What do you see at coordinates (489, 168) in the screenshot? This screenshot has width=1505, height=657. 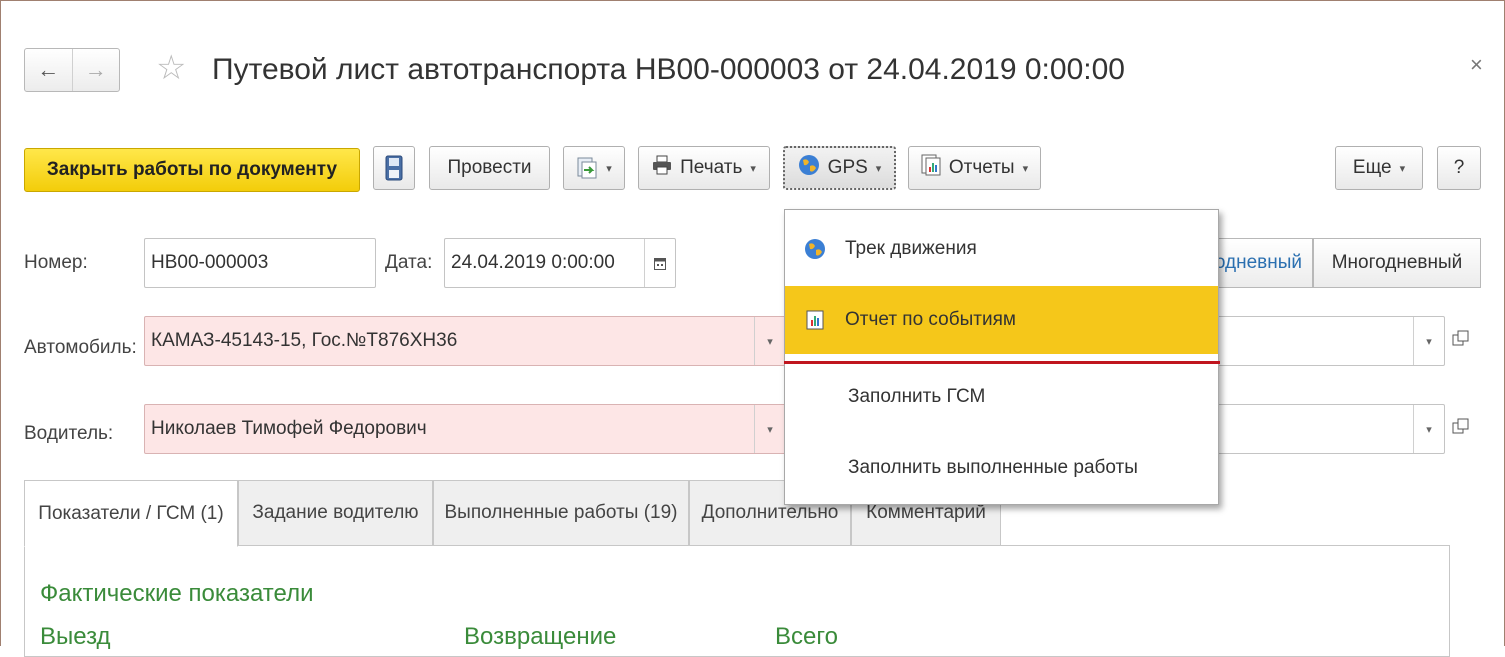 I see `post-button: Провести` at bounding box center [489, 168].